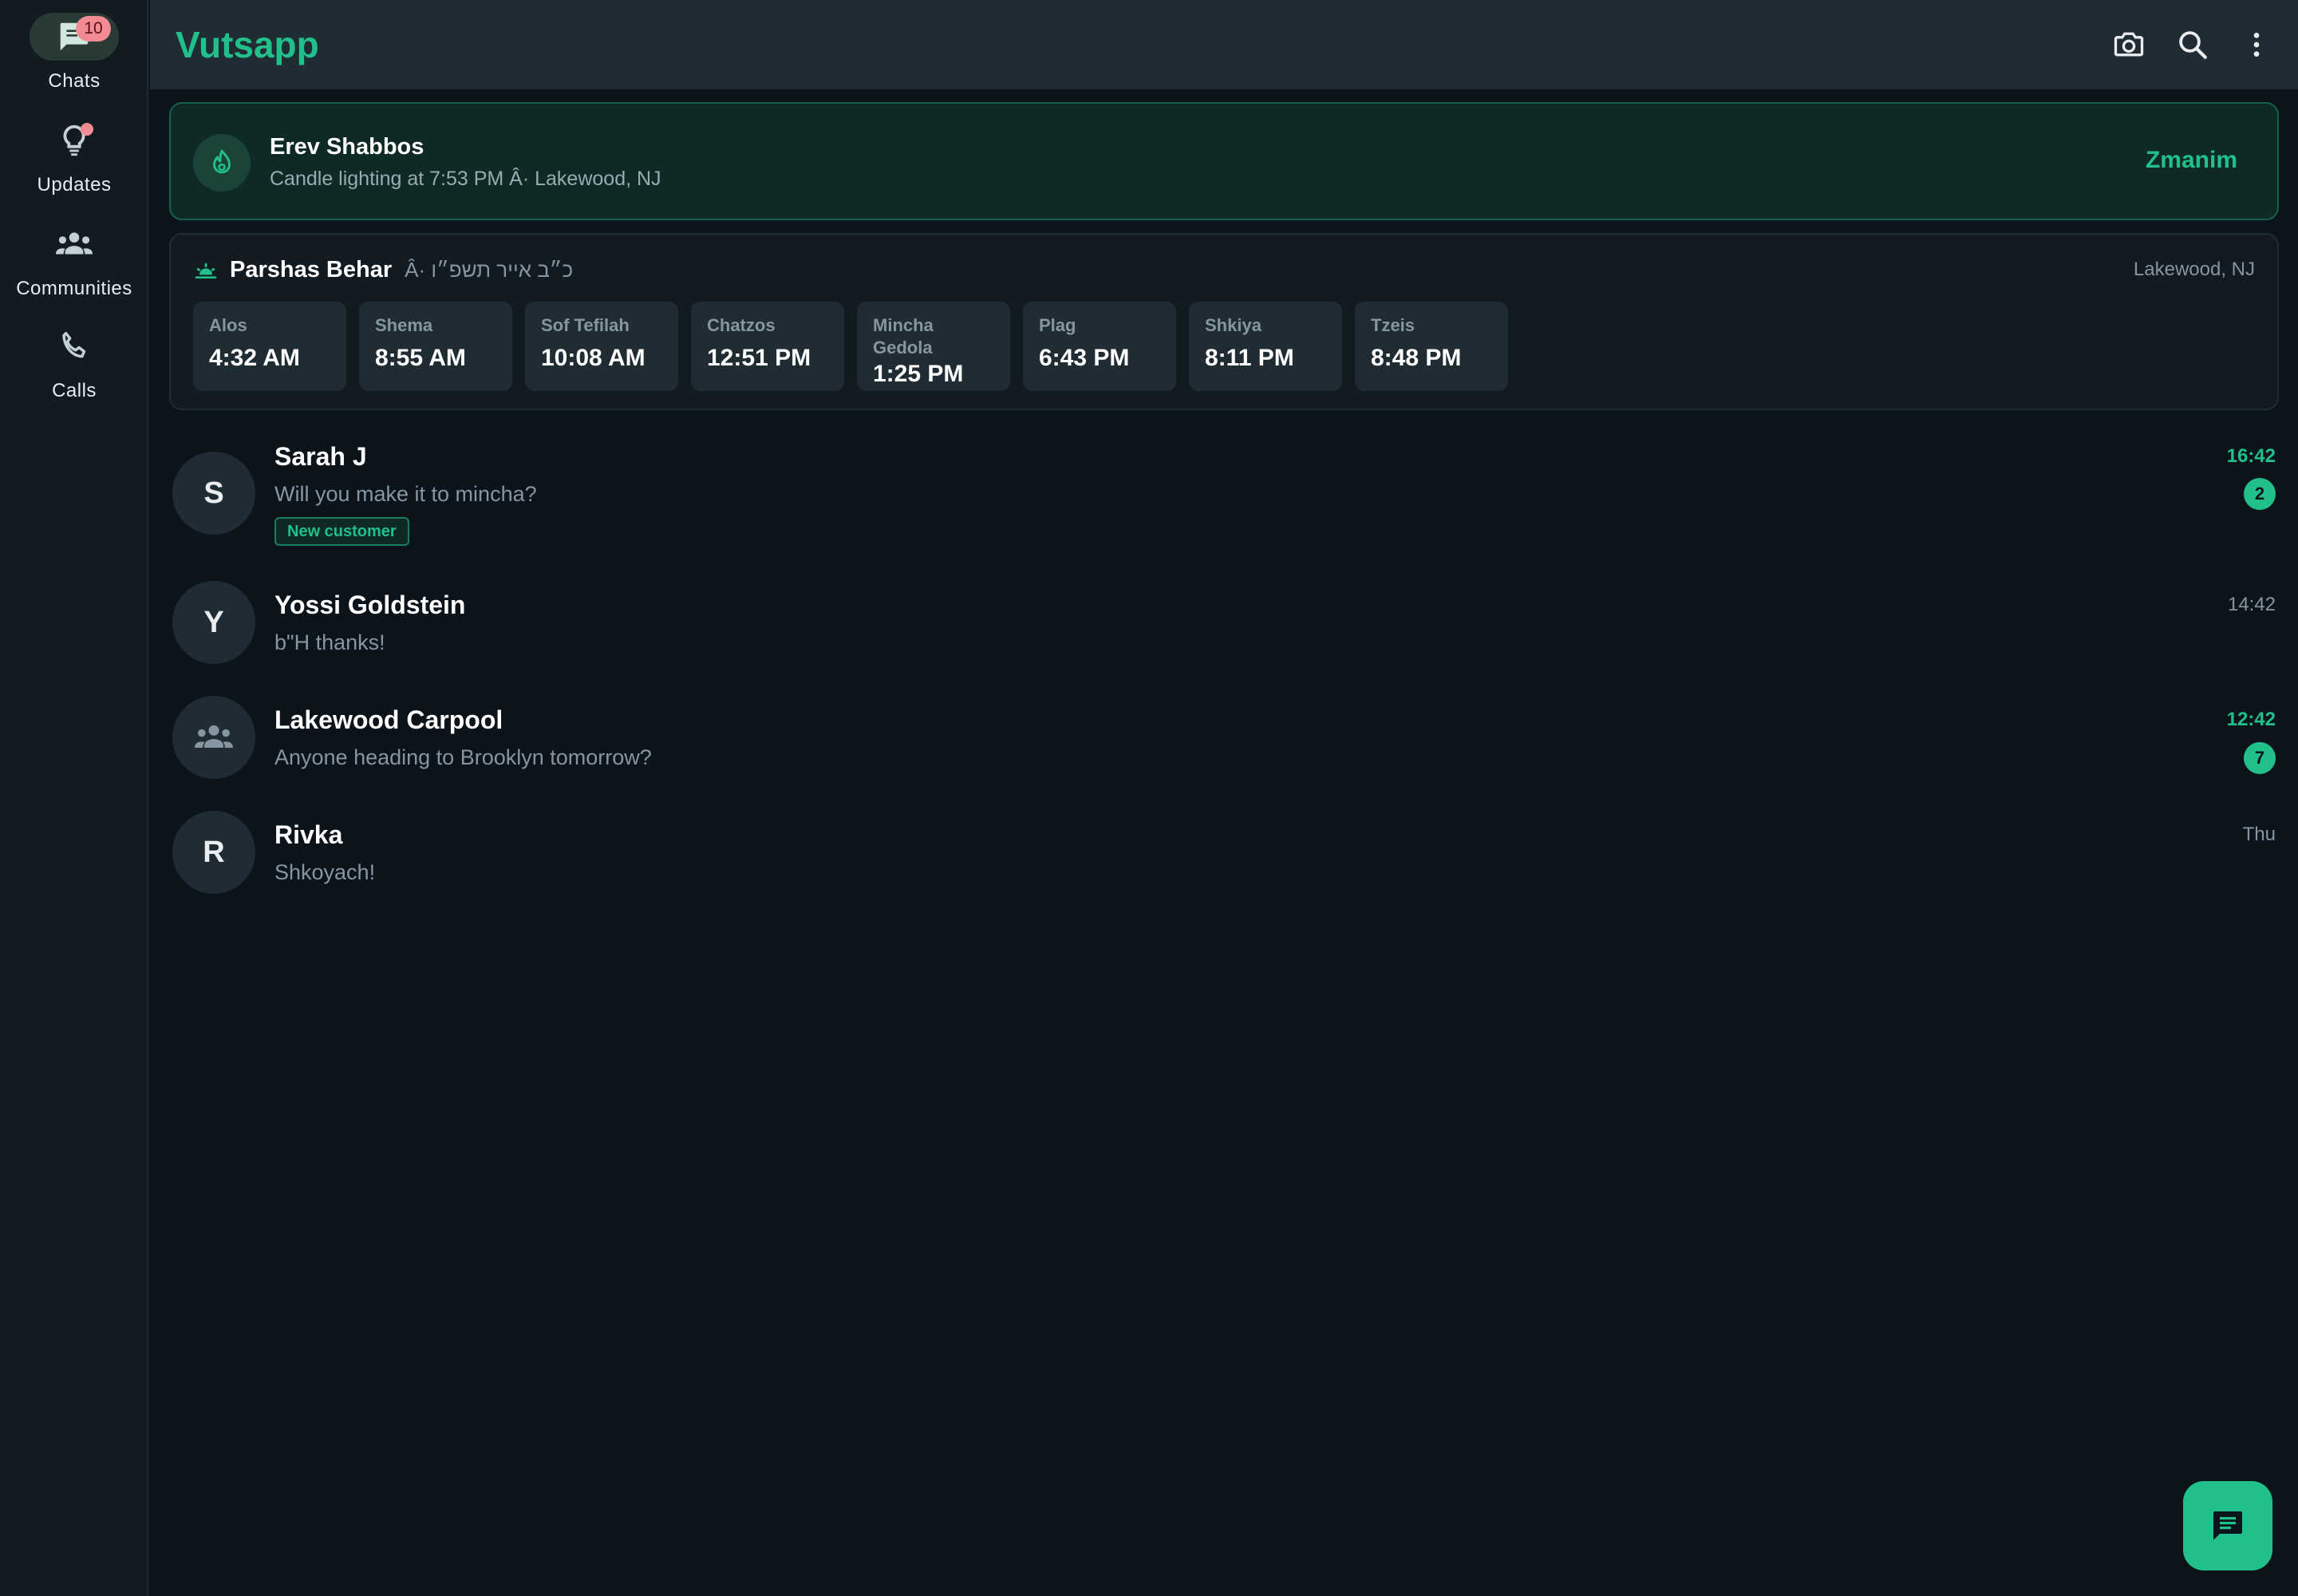 The image size is (2298, 1596). What do you see at coordinates (206, 271) in the screenshot?
I see `sunrise-icon` at bounding box center [206, 271].